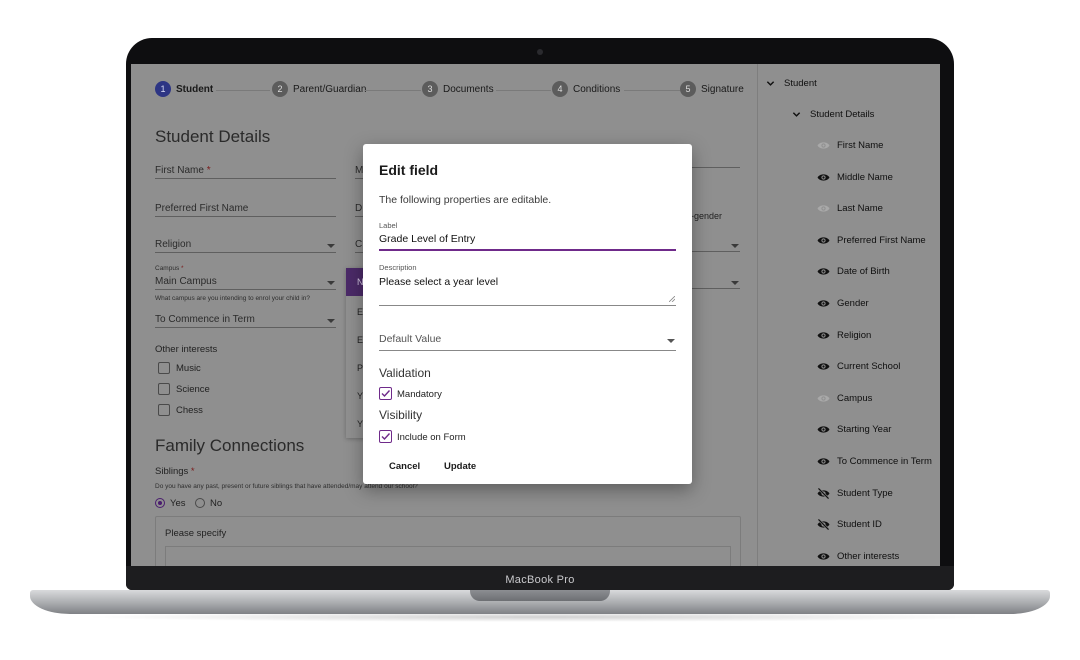 The width and height of the screenshot is (1080, 660). I want to click on tree-field-item: Middle Name, so click(854, 177).